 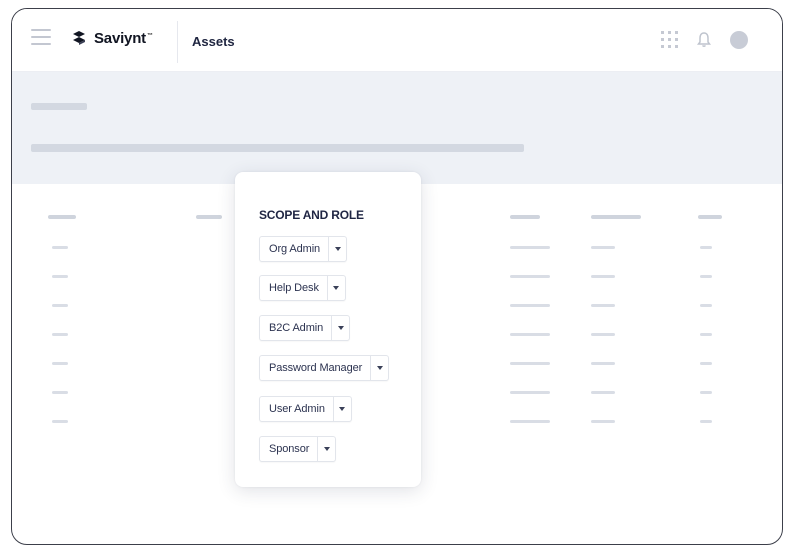 What do you see at coordinates (177, 42) in the screenshot?
I see `header-divider` at bounding box center [177, 42].